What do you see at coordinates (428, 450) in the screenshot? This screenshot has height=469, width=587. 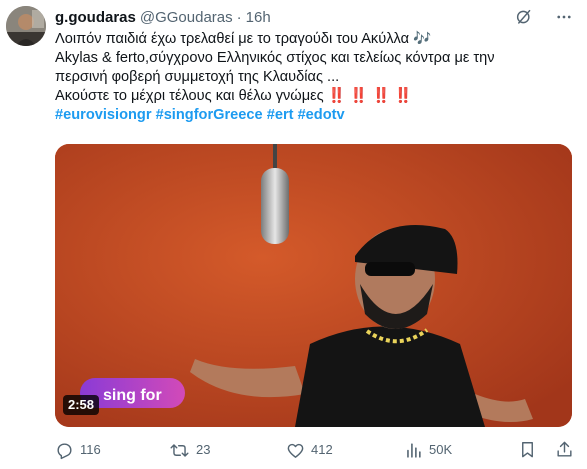 I see `views-button: 50K` at bounding box center [428, 450].